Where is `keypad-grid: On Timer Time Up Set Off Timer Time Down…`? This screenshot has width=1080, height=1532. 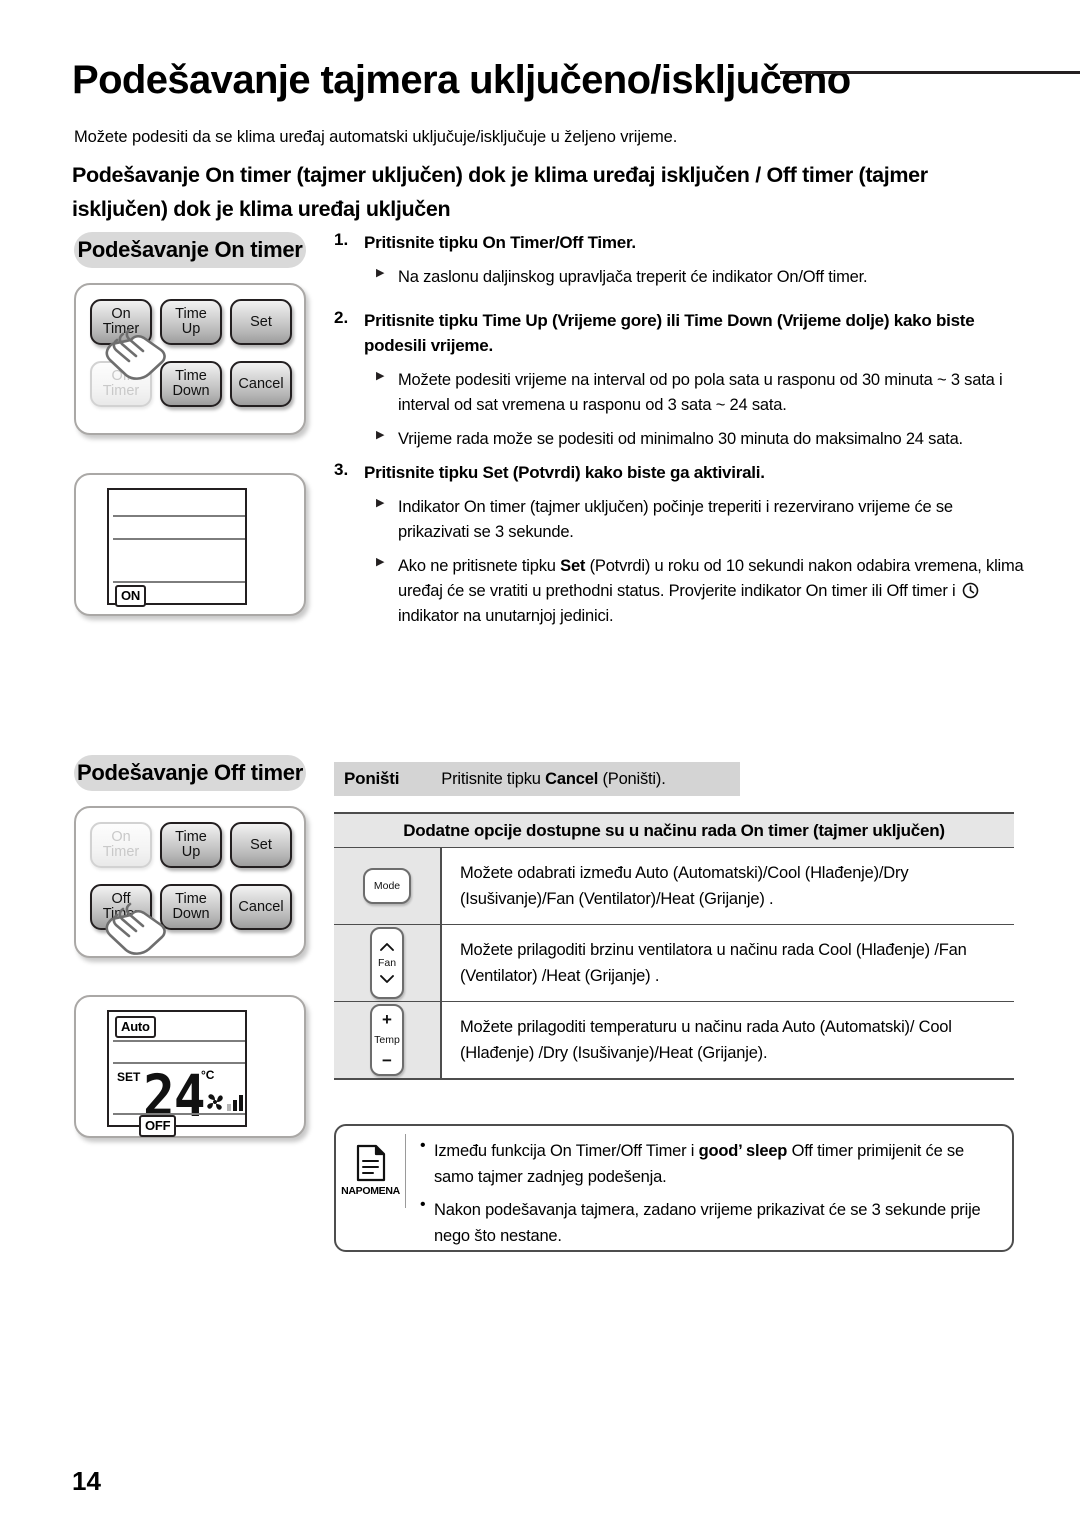
keypad-grid: On Timer Time Up Set Off Timer Time Down… is located at coordinates (192, 361).